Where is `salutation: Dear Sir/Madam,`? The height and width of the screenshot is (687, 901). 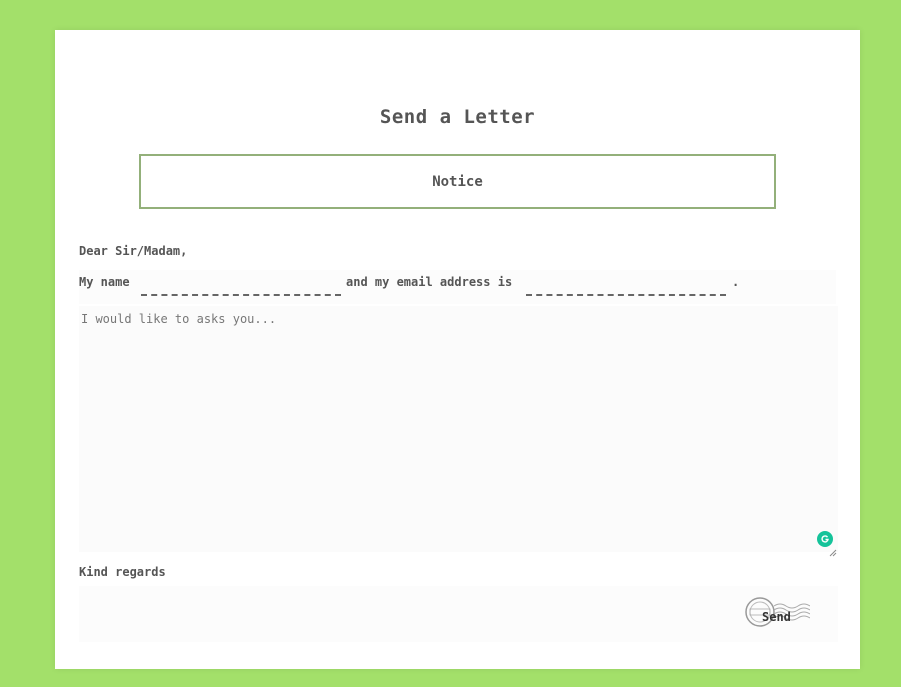
salutation: Dear Sir/Madam, is located at coordinates (133, 251).